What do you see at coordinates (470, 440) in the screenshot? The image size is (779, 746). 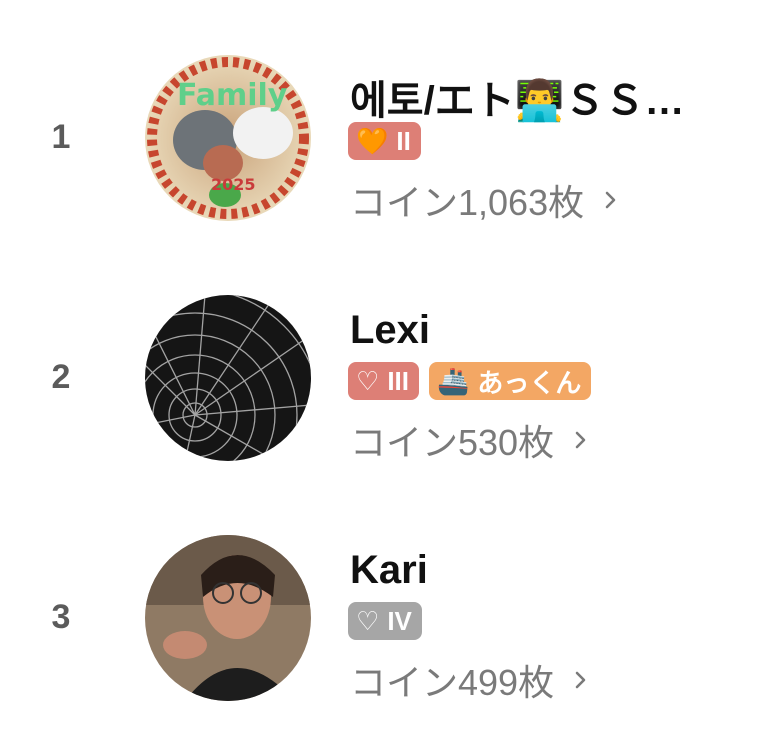 I see `coin-count-link: コイン530枚` at bounding box center [470, 440].